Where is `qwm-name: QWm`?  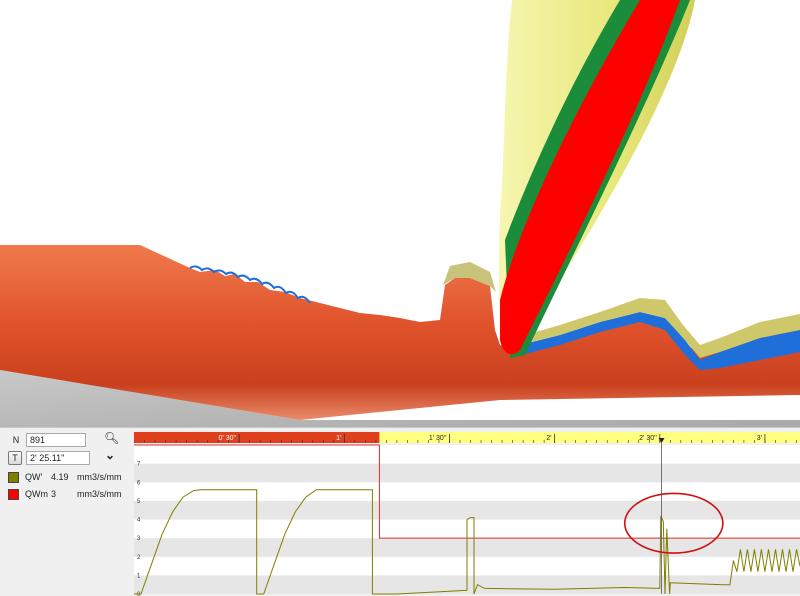
qwm-name: QWm is located at coordinates (36, 494).